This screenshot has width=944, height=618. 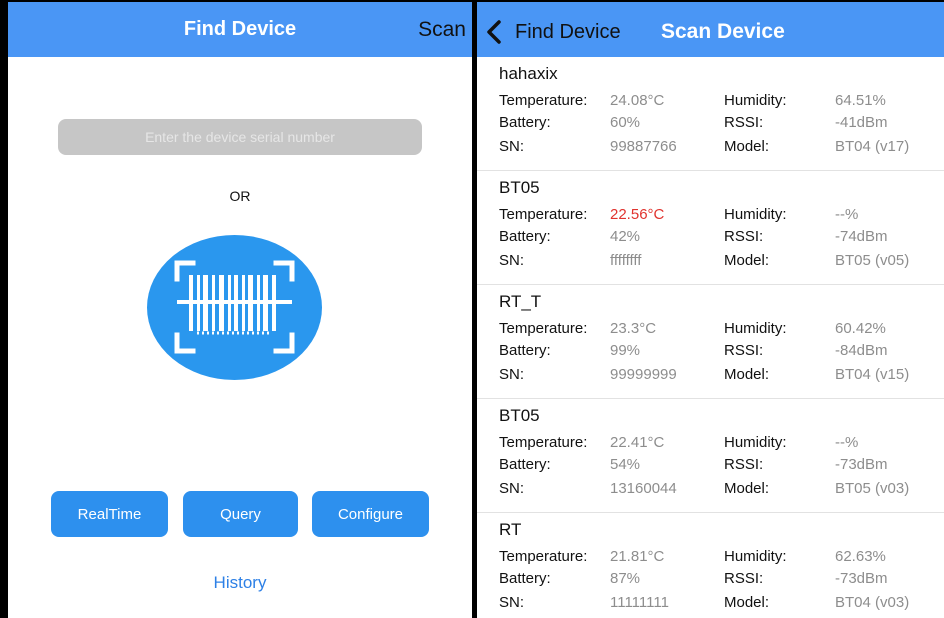 What do you see at coordinates (625, 350) in the screenshot?
I see `battery-value: 99%` at bounding box center [625, 350].